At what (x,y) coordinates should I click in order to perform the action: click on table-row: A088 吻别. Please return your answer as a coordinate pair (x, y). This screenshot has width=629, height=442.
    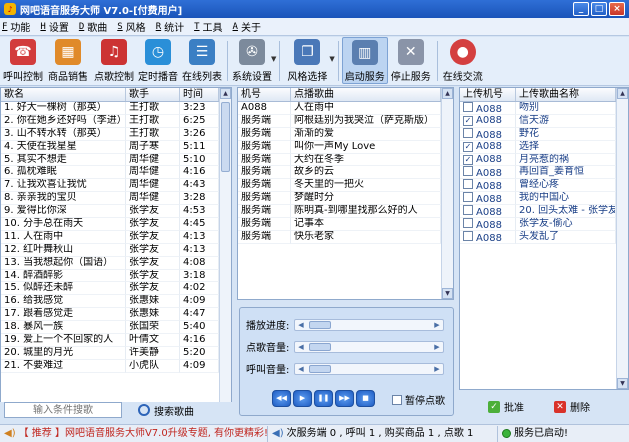
    Looking at the image, I should click on (538, 108).